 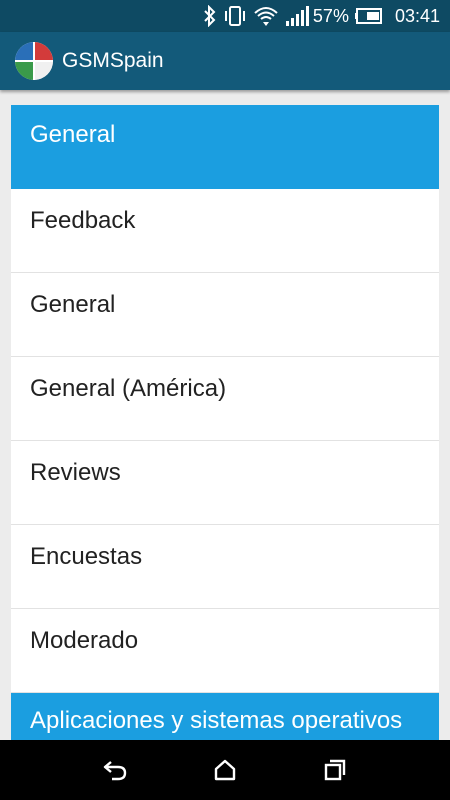 What do you see at coordinates (225, 61) in the screenshot?
I see `app-bar: GSMSpain` at bounding box center [225, 61].